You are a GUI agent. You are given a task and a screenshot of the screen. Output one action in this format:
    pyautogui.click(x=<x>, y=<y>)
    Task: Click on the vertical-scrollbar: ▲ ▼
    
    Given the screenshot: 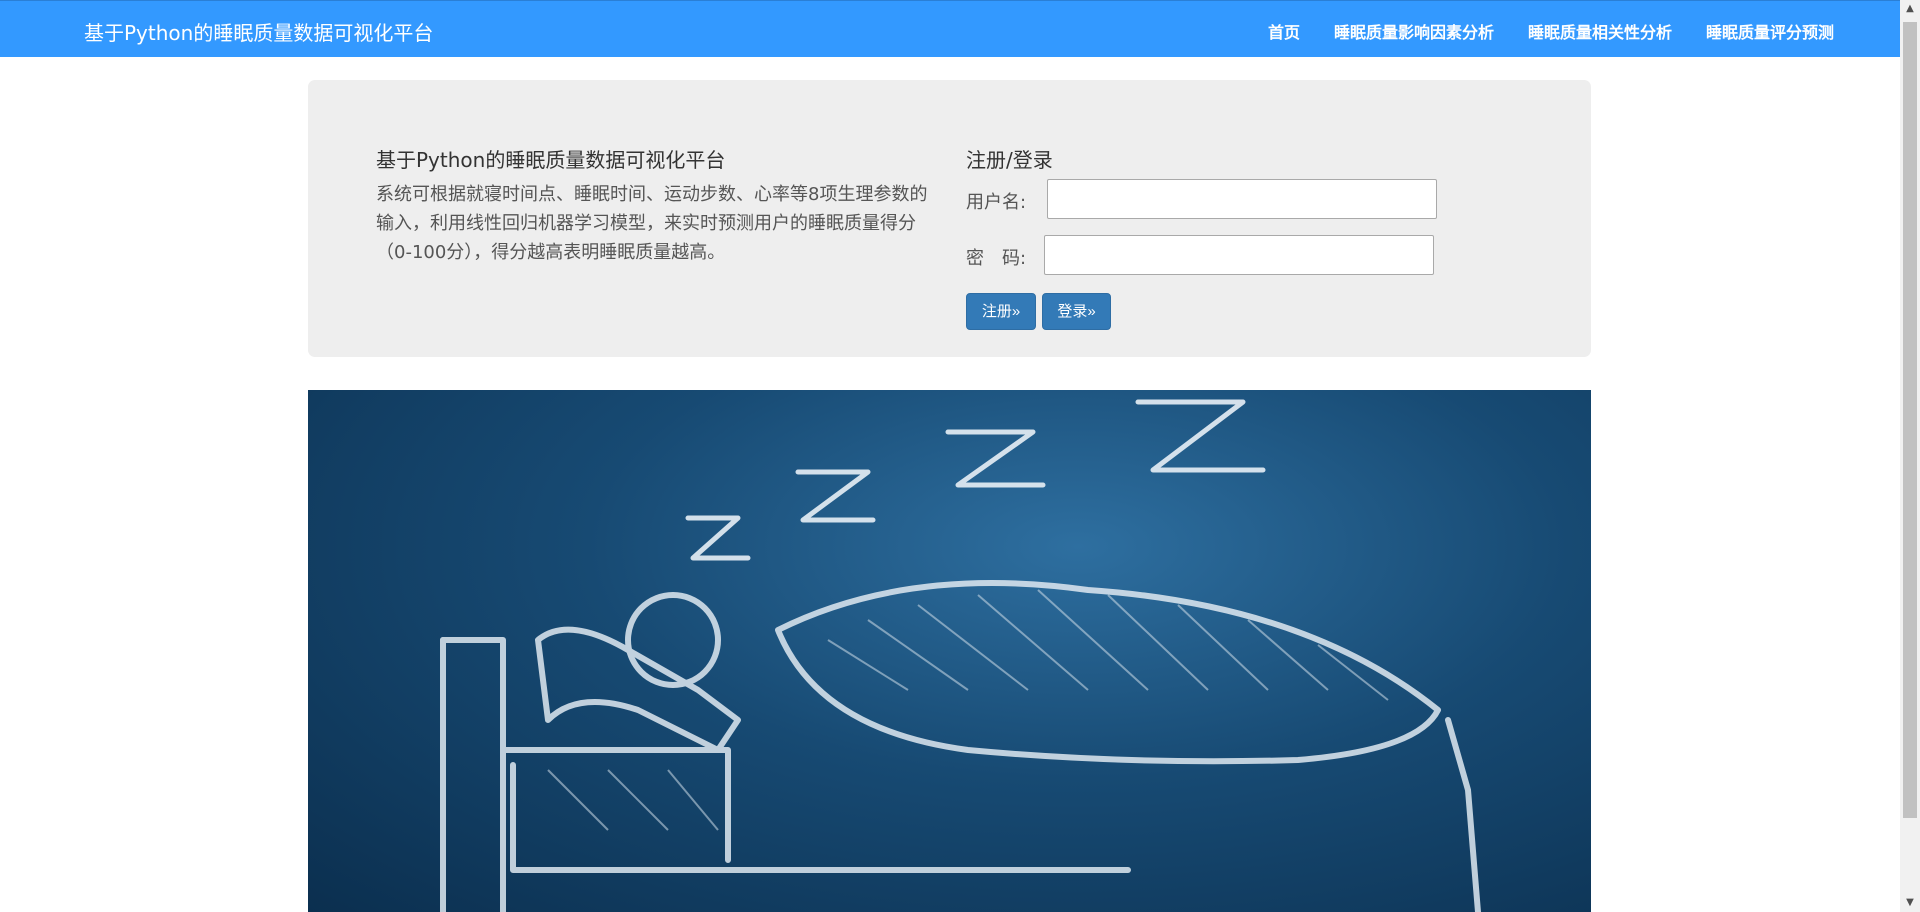 What is the action you would take?
    pyautogui.click(x=1910, y=456)
    